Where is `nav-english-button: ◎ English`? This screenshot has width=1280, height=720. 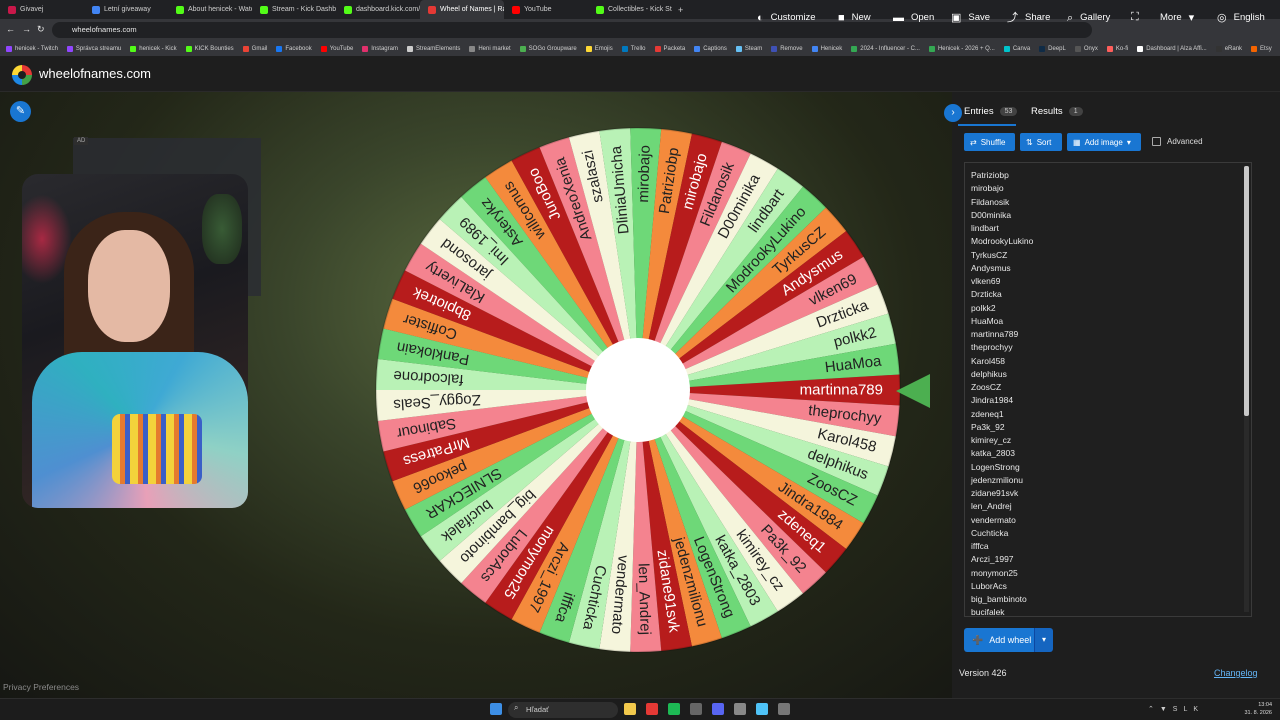
nav-english-button: ◎ English is located at coordinates (1241, 17).